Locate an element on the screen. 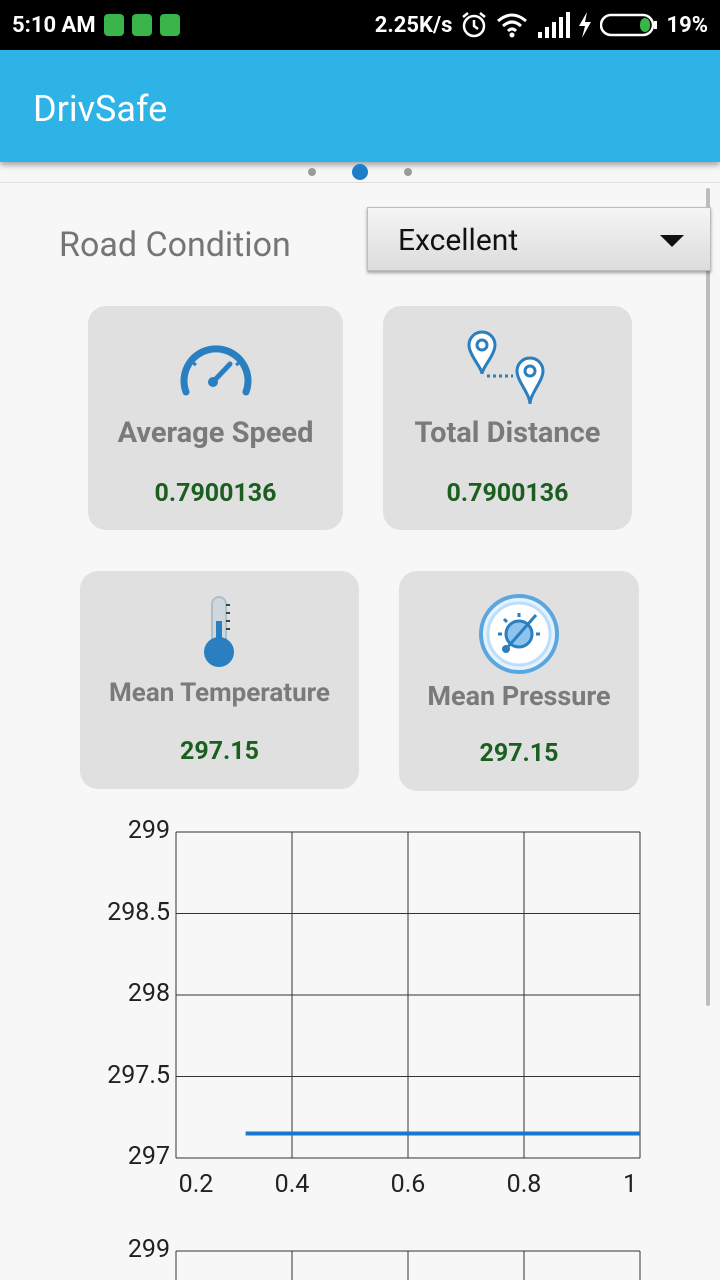 Image resolution: width=720 pixels, height=1280 pixels. signal-icon is located at coordinates (554, 25).